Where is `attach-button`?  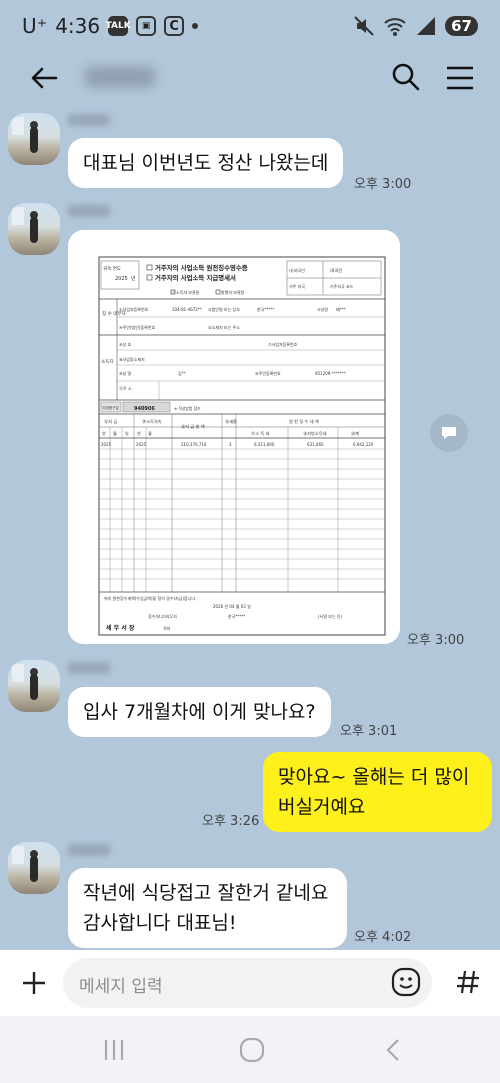
attach-button is located at coordinates (34, 983).